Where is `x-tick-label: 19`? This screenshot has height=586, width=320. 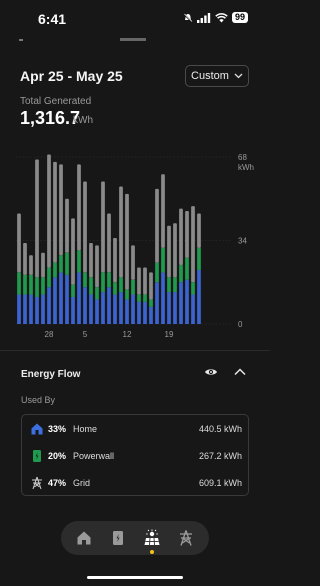
x-tick-label: 19 is located at coordinates (169, 334).